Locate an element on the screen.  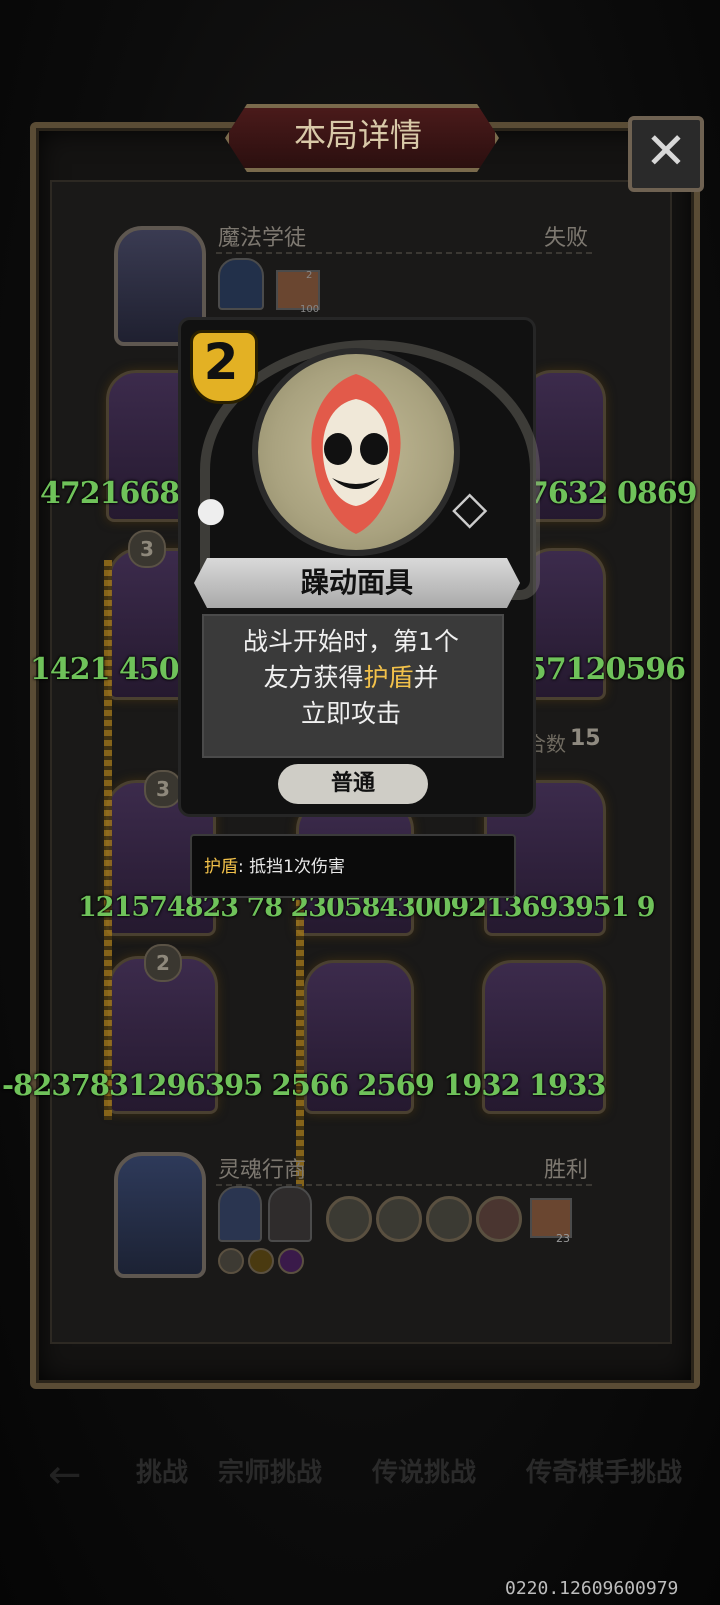
house-count: 2 is located at coordinates (309, 275).